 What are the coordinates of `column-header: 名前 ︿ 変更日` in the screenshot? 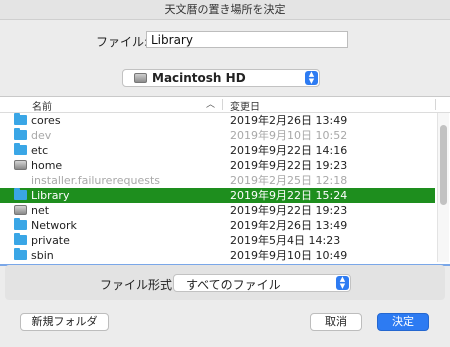 It's located at (225, 105).